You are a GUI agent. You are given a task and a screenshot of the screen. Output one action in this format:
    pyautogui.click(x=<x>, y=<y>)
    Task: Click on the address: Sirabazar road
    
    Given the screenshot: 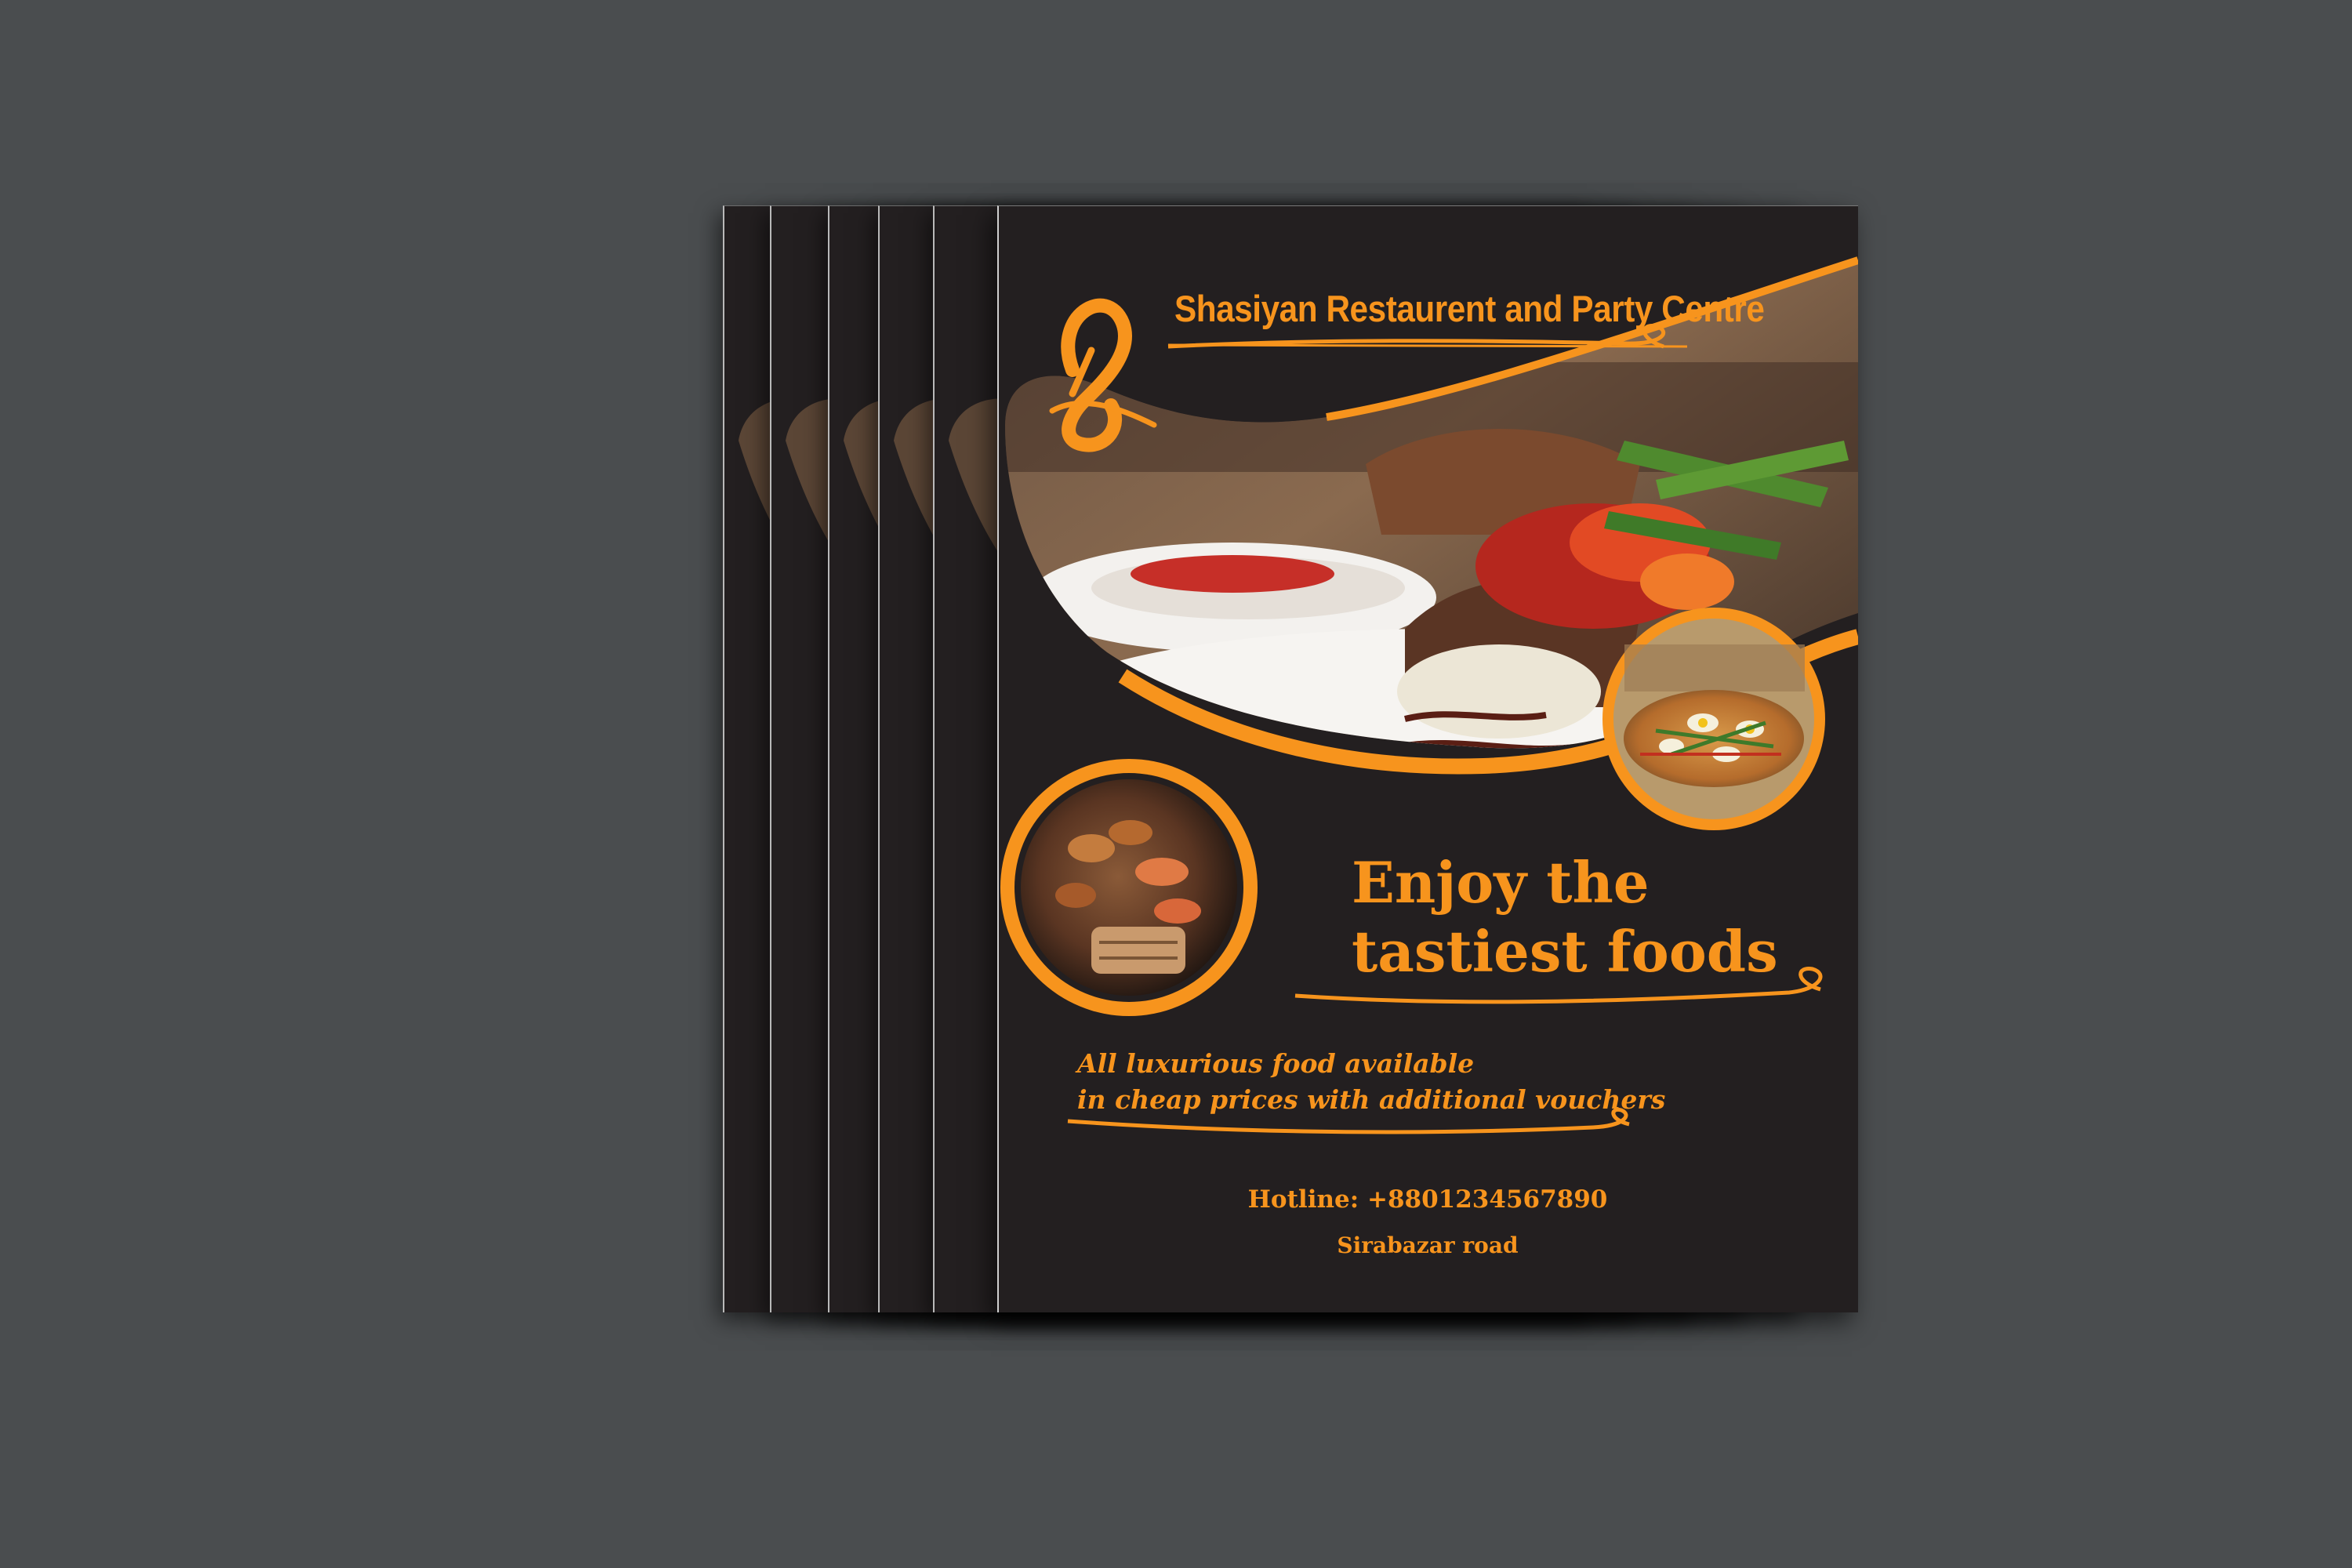 What is the action you would take?
    pyautogui.click(x=1428, y=1245)
    